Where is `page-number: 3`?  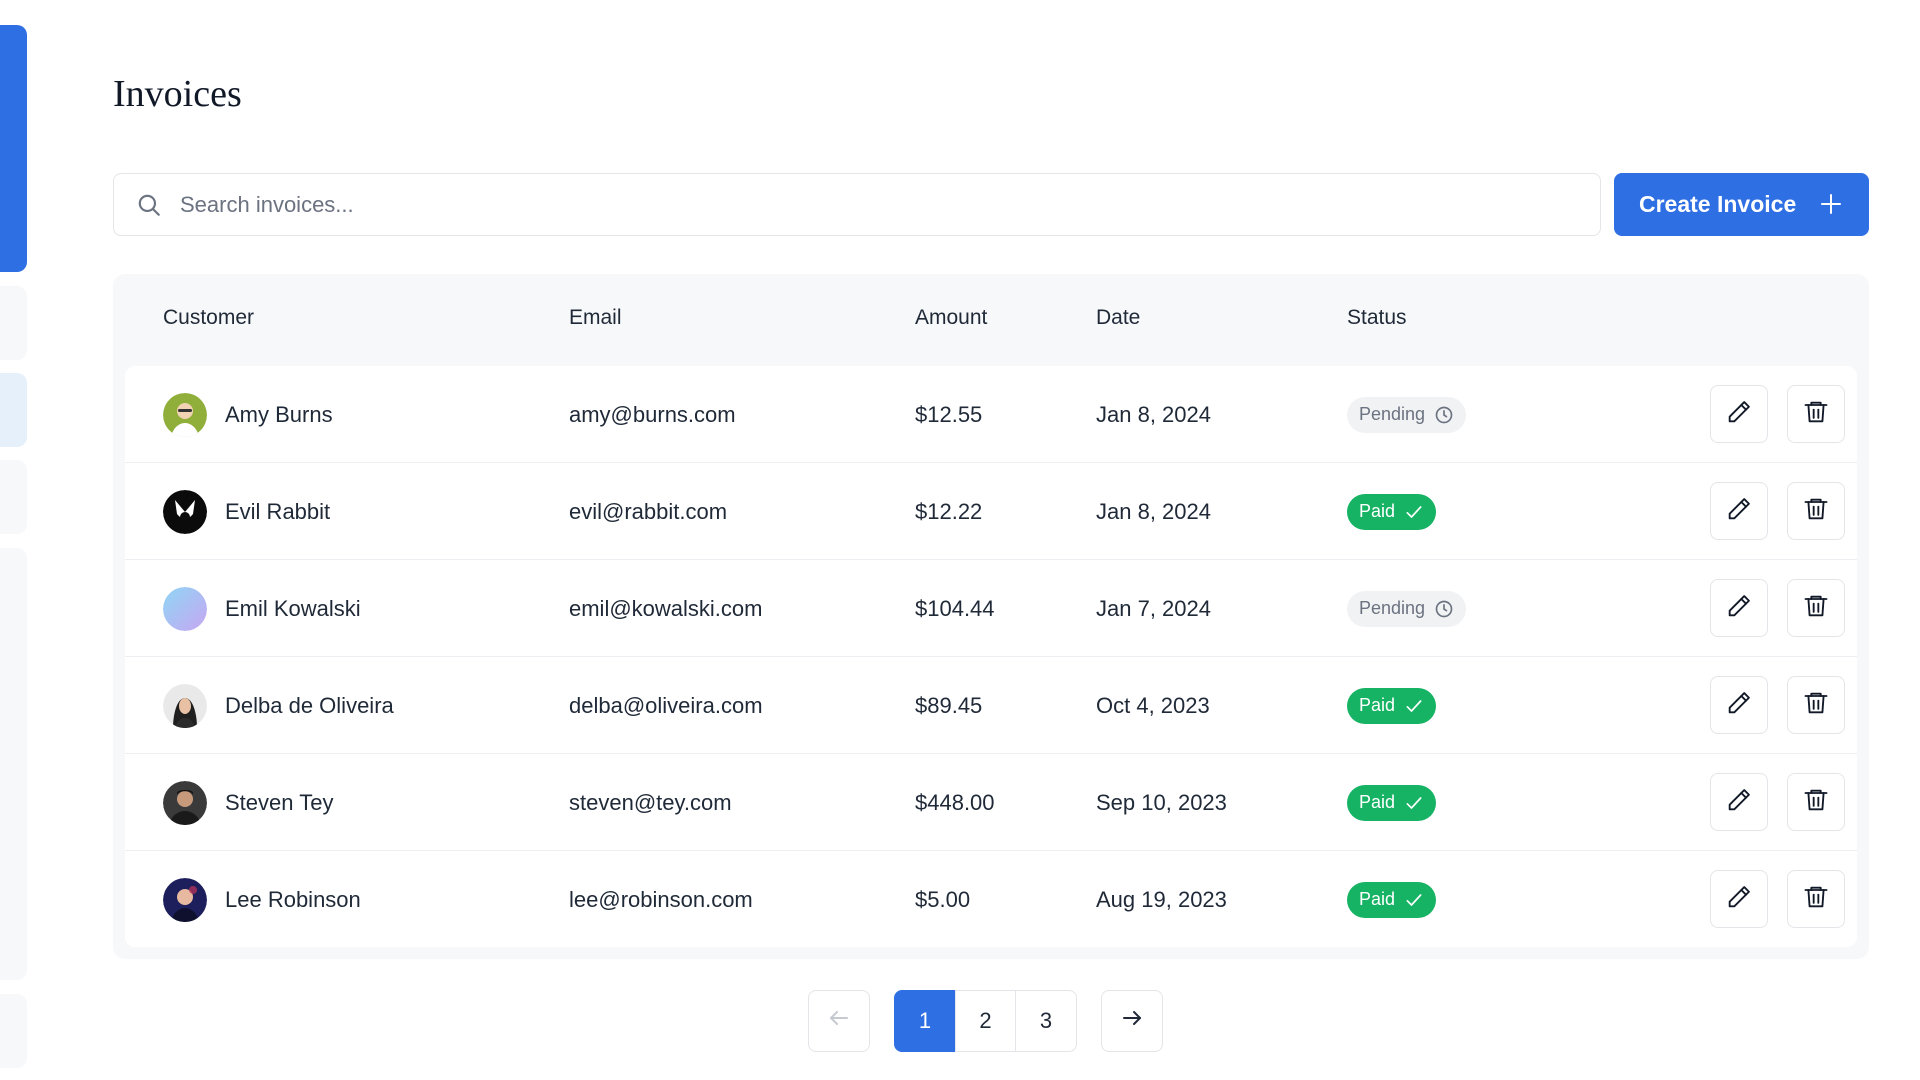 page-number: 3 is located at coordinates (1046, 1020).